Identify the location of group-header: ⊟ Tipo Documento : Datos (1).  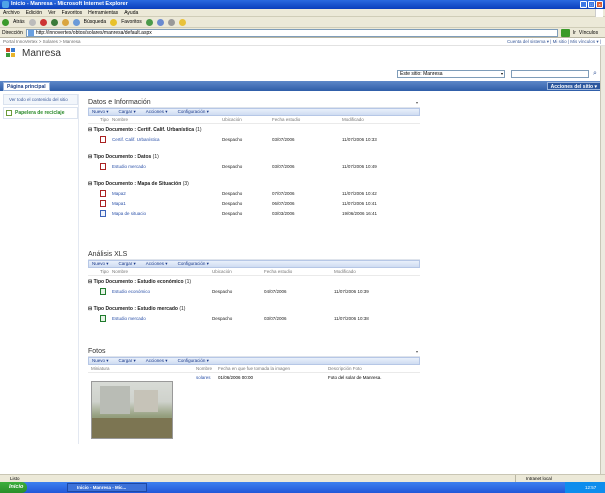
(254, 157).